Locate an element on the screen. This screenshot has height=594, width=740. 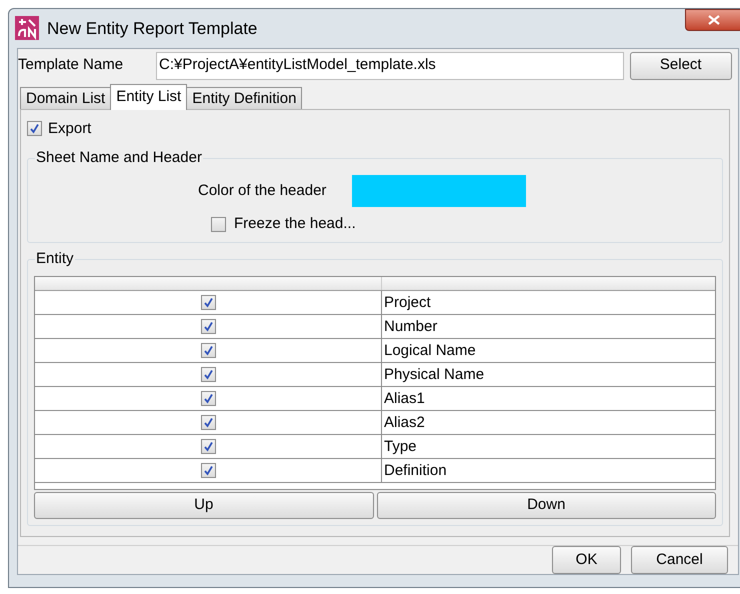
table-cell-text: Number is located at coordinates (410, 327).